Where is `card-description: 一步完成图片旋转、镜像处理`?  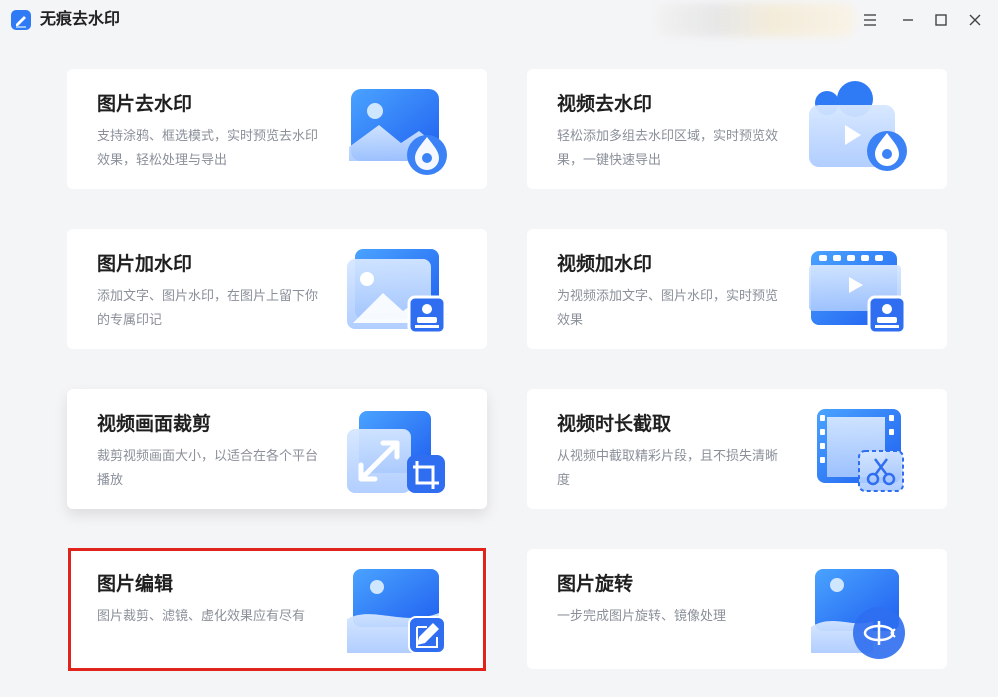
card-description: 一步完成图片旋转、镜像处理 is located at coordinates (642, 616).